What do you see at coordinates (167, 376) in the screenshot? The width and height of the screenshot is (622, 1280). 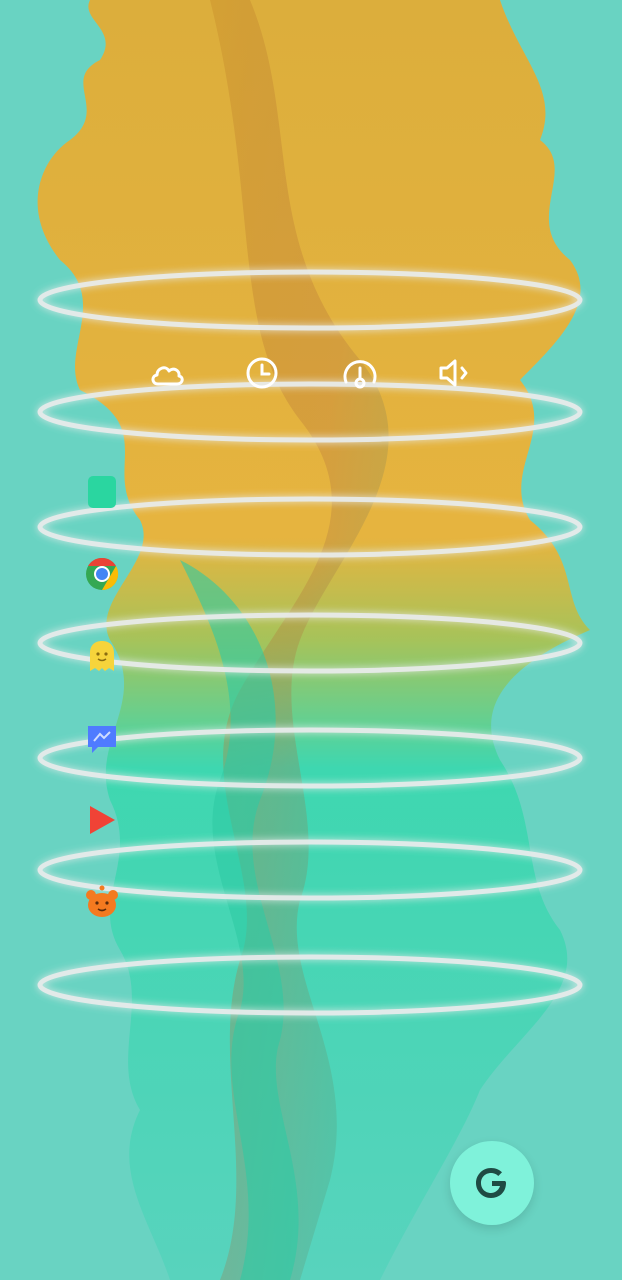 I see `cloud-icon` at bounding box center [167, 376].